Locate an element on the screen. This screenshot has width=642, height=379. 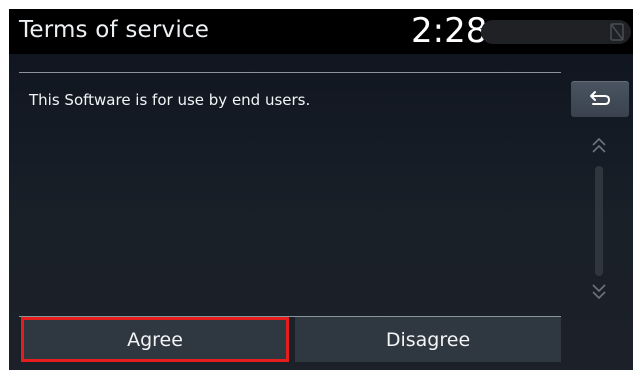
page-title: Terms of service is located at coordinates (114, 30).